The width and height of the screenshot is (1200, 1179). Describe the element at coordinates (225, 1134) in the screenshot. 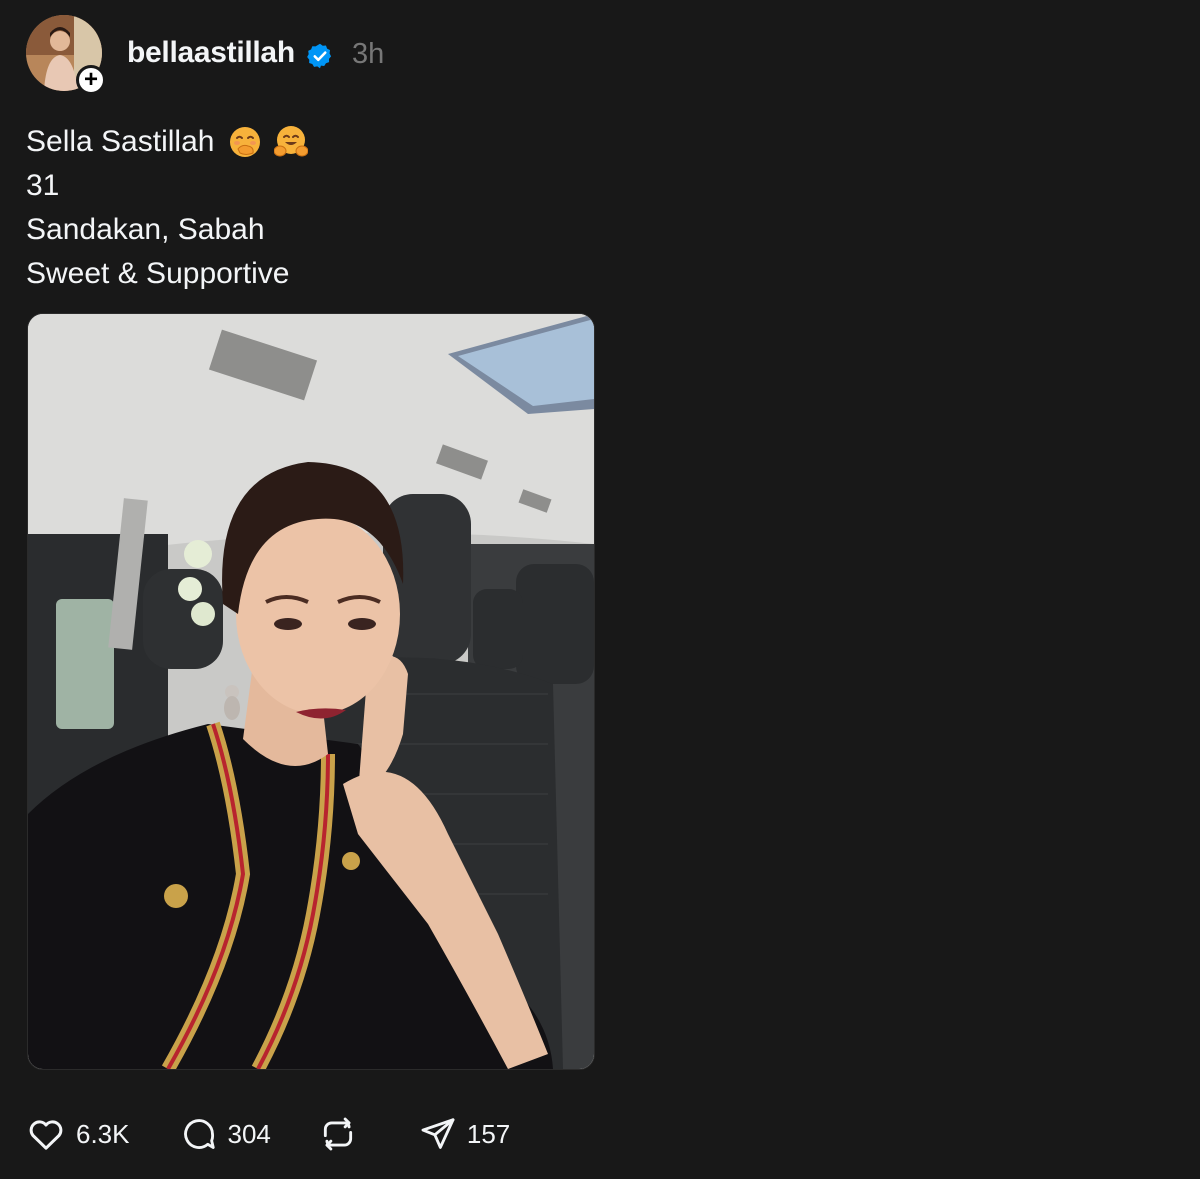

I see `comment-button: 304` at that location.